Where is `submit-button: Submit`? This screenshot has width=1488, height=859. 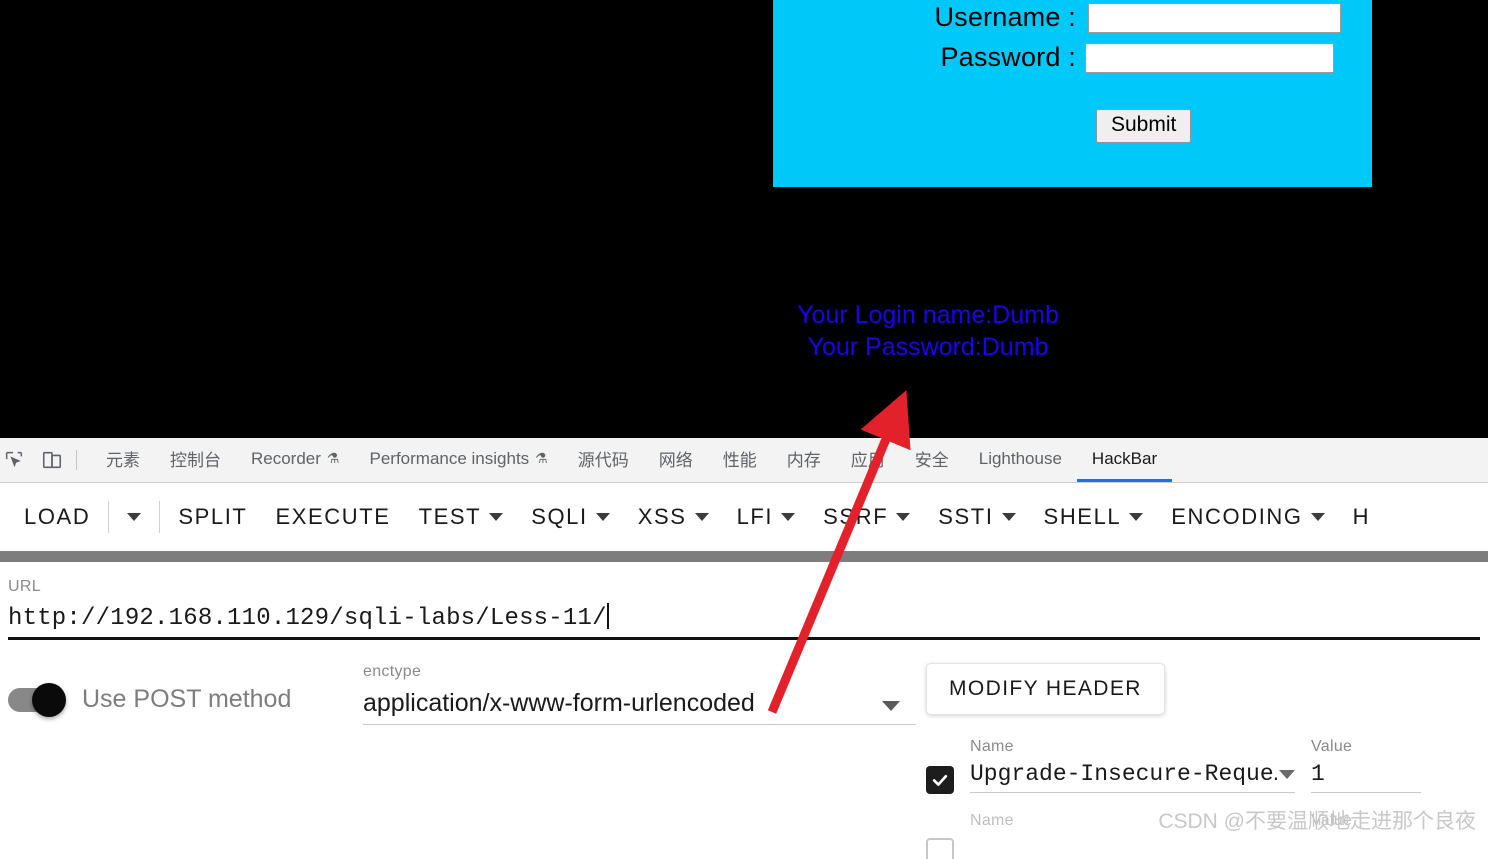 submit-button: Submit is located at coordinates (1144, 126).